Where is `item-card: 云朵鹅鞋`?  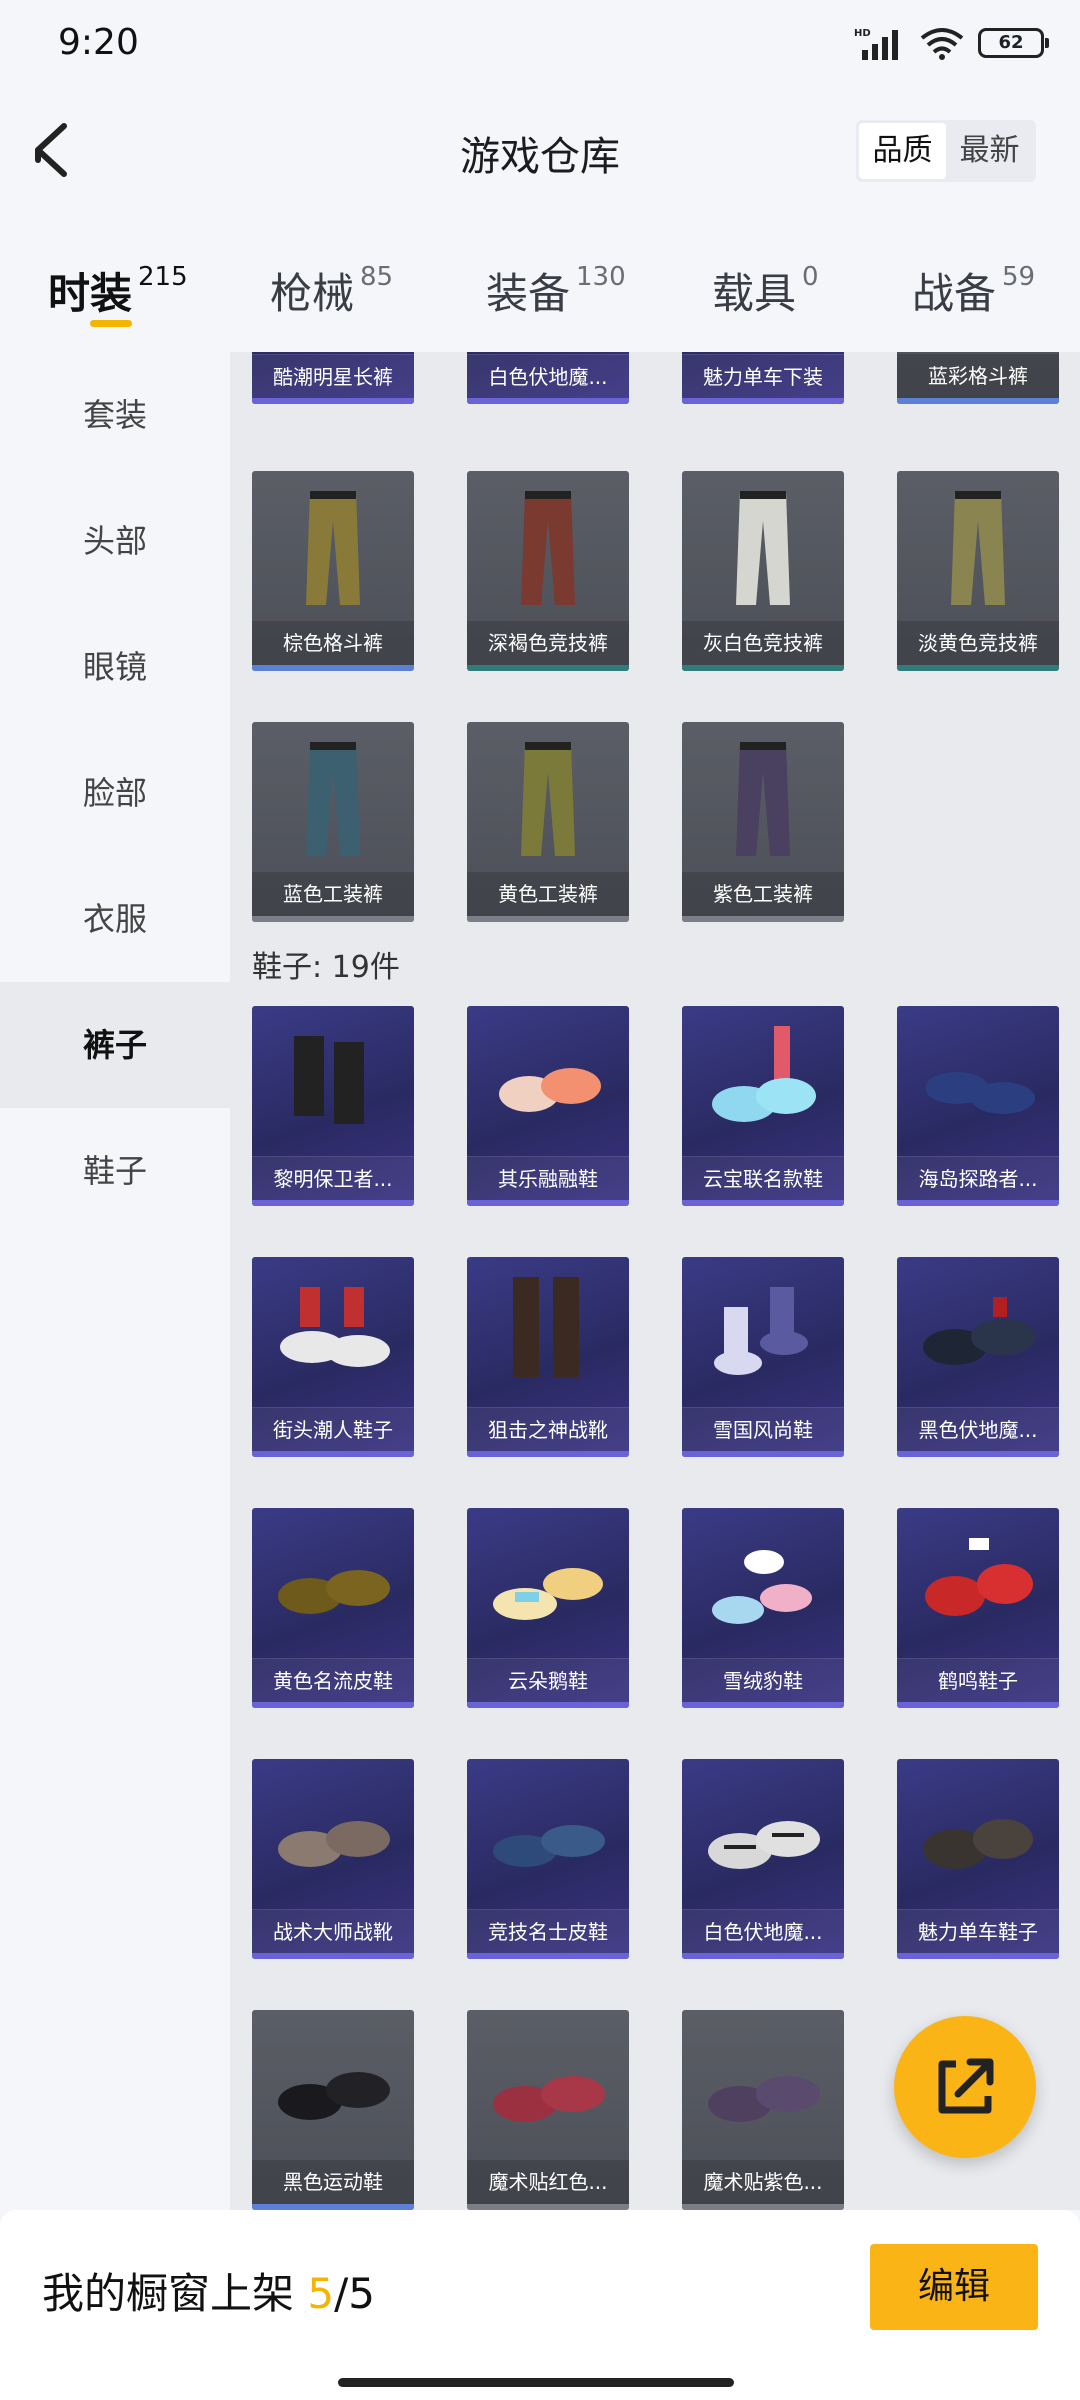
item-card: 云朵鹅鞋 is located at coordinates (548, 1608).